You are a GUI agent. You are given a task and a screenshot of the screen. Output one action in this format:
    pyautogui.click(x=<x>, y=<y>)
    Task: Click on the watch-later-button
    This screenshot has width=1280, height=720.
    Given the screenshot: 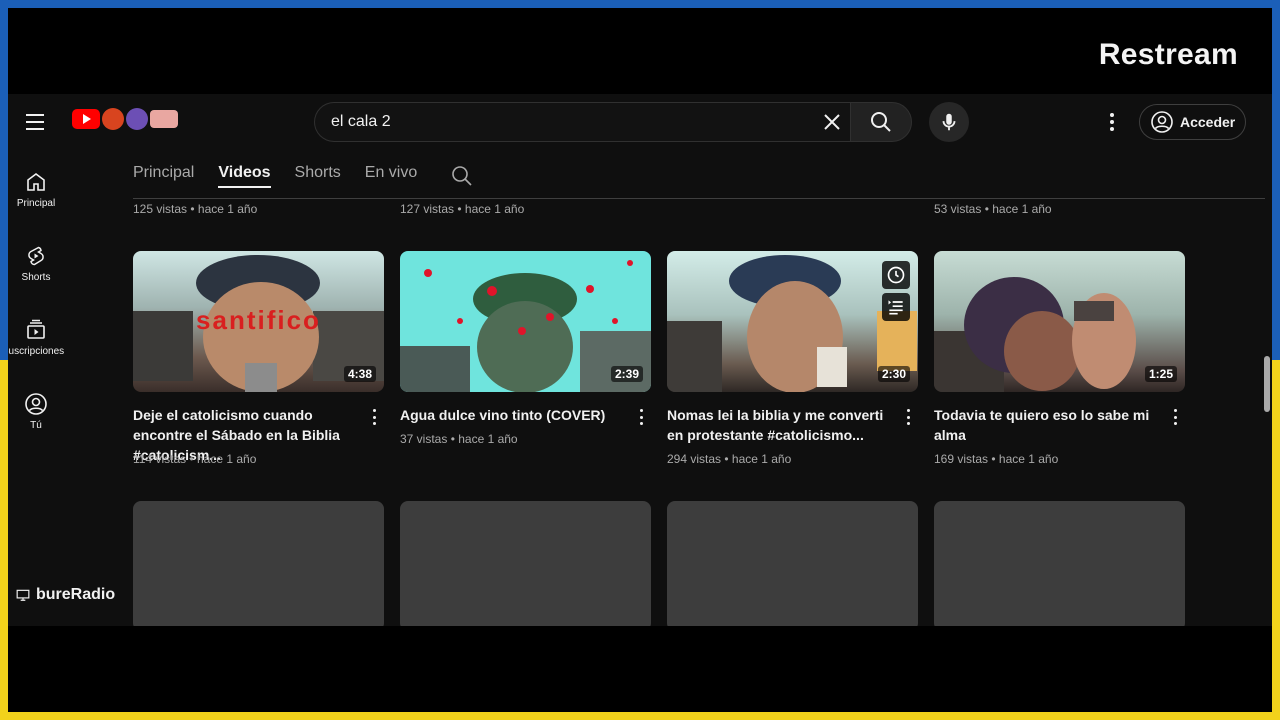 What is the action you would take?
    pyautogui.click(x=896, y=275)
    